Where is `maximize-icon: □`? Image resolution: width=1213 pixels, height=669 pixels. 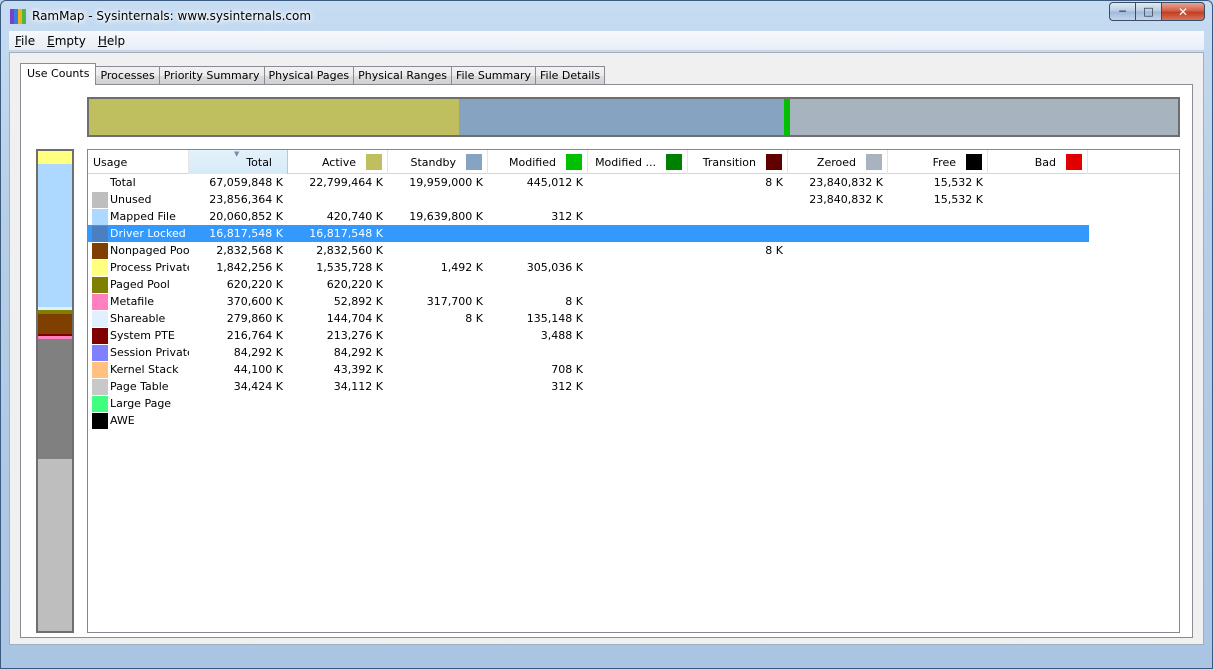 maximize-icon: □ is located at coordinates (1148, 11).